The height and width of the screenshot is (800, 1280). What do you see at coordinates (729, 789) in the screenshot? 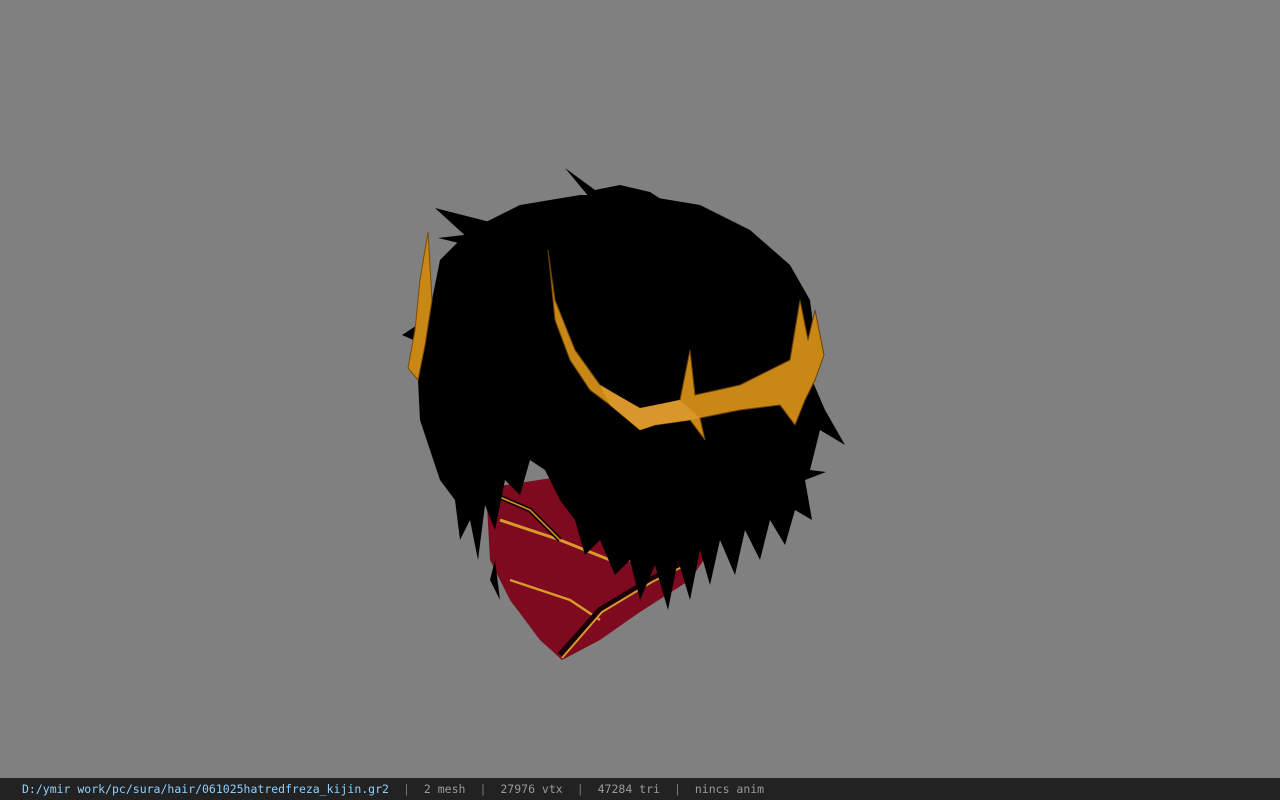
I see `animation-status: nincs anim` at bounding box center [729, 789].